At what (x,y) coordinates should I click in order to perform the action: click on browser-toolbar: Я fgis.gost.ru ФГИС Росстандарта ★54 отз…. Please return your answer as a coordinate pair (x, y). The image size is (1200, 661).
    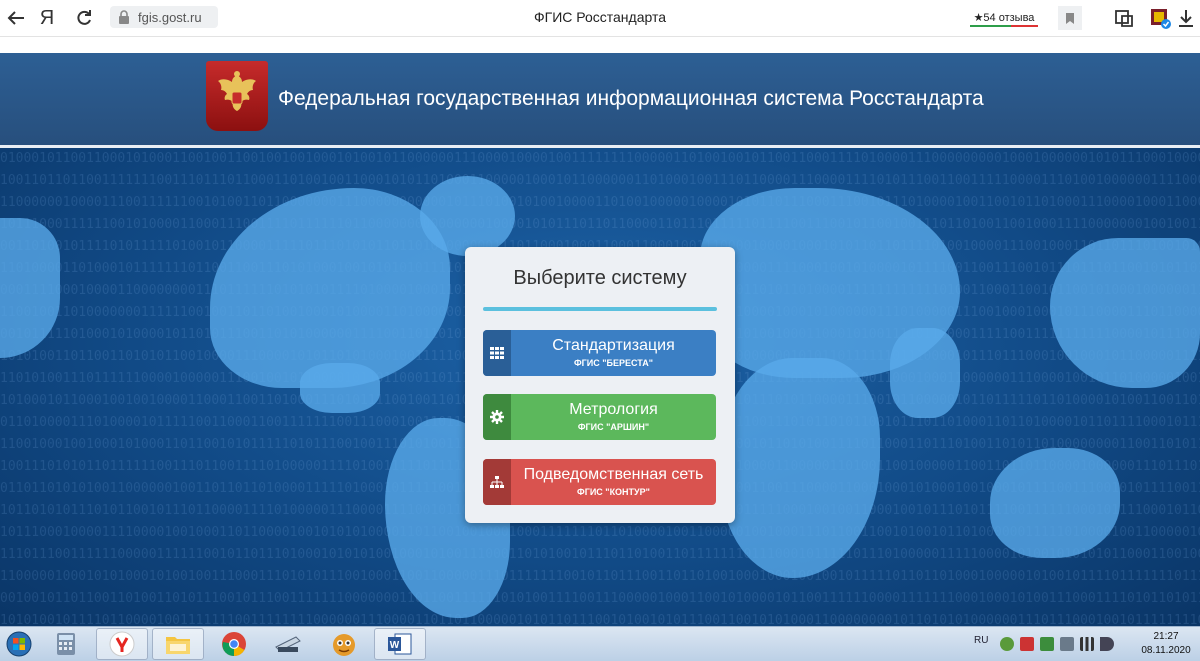
    Looking at the image, I should click on (600, 18).